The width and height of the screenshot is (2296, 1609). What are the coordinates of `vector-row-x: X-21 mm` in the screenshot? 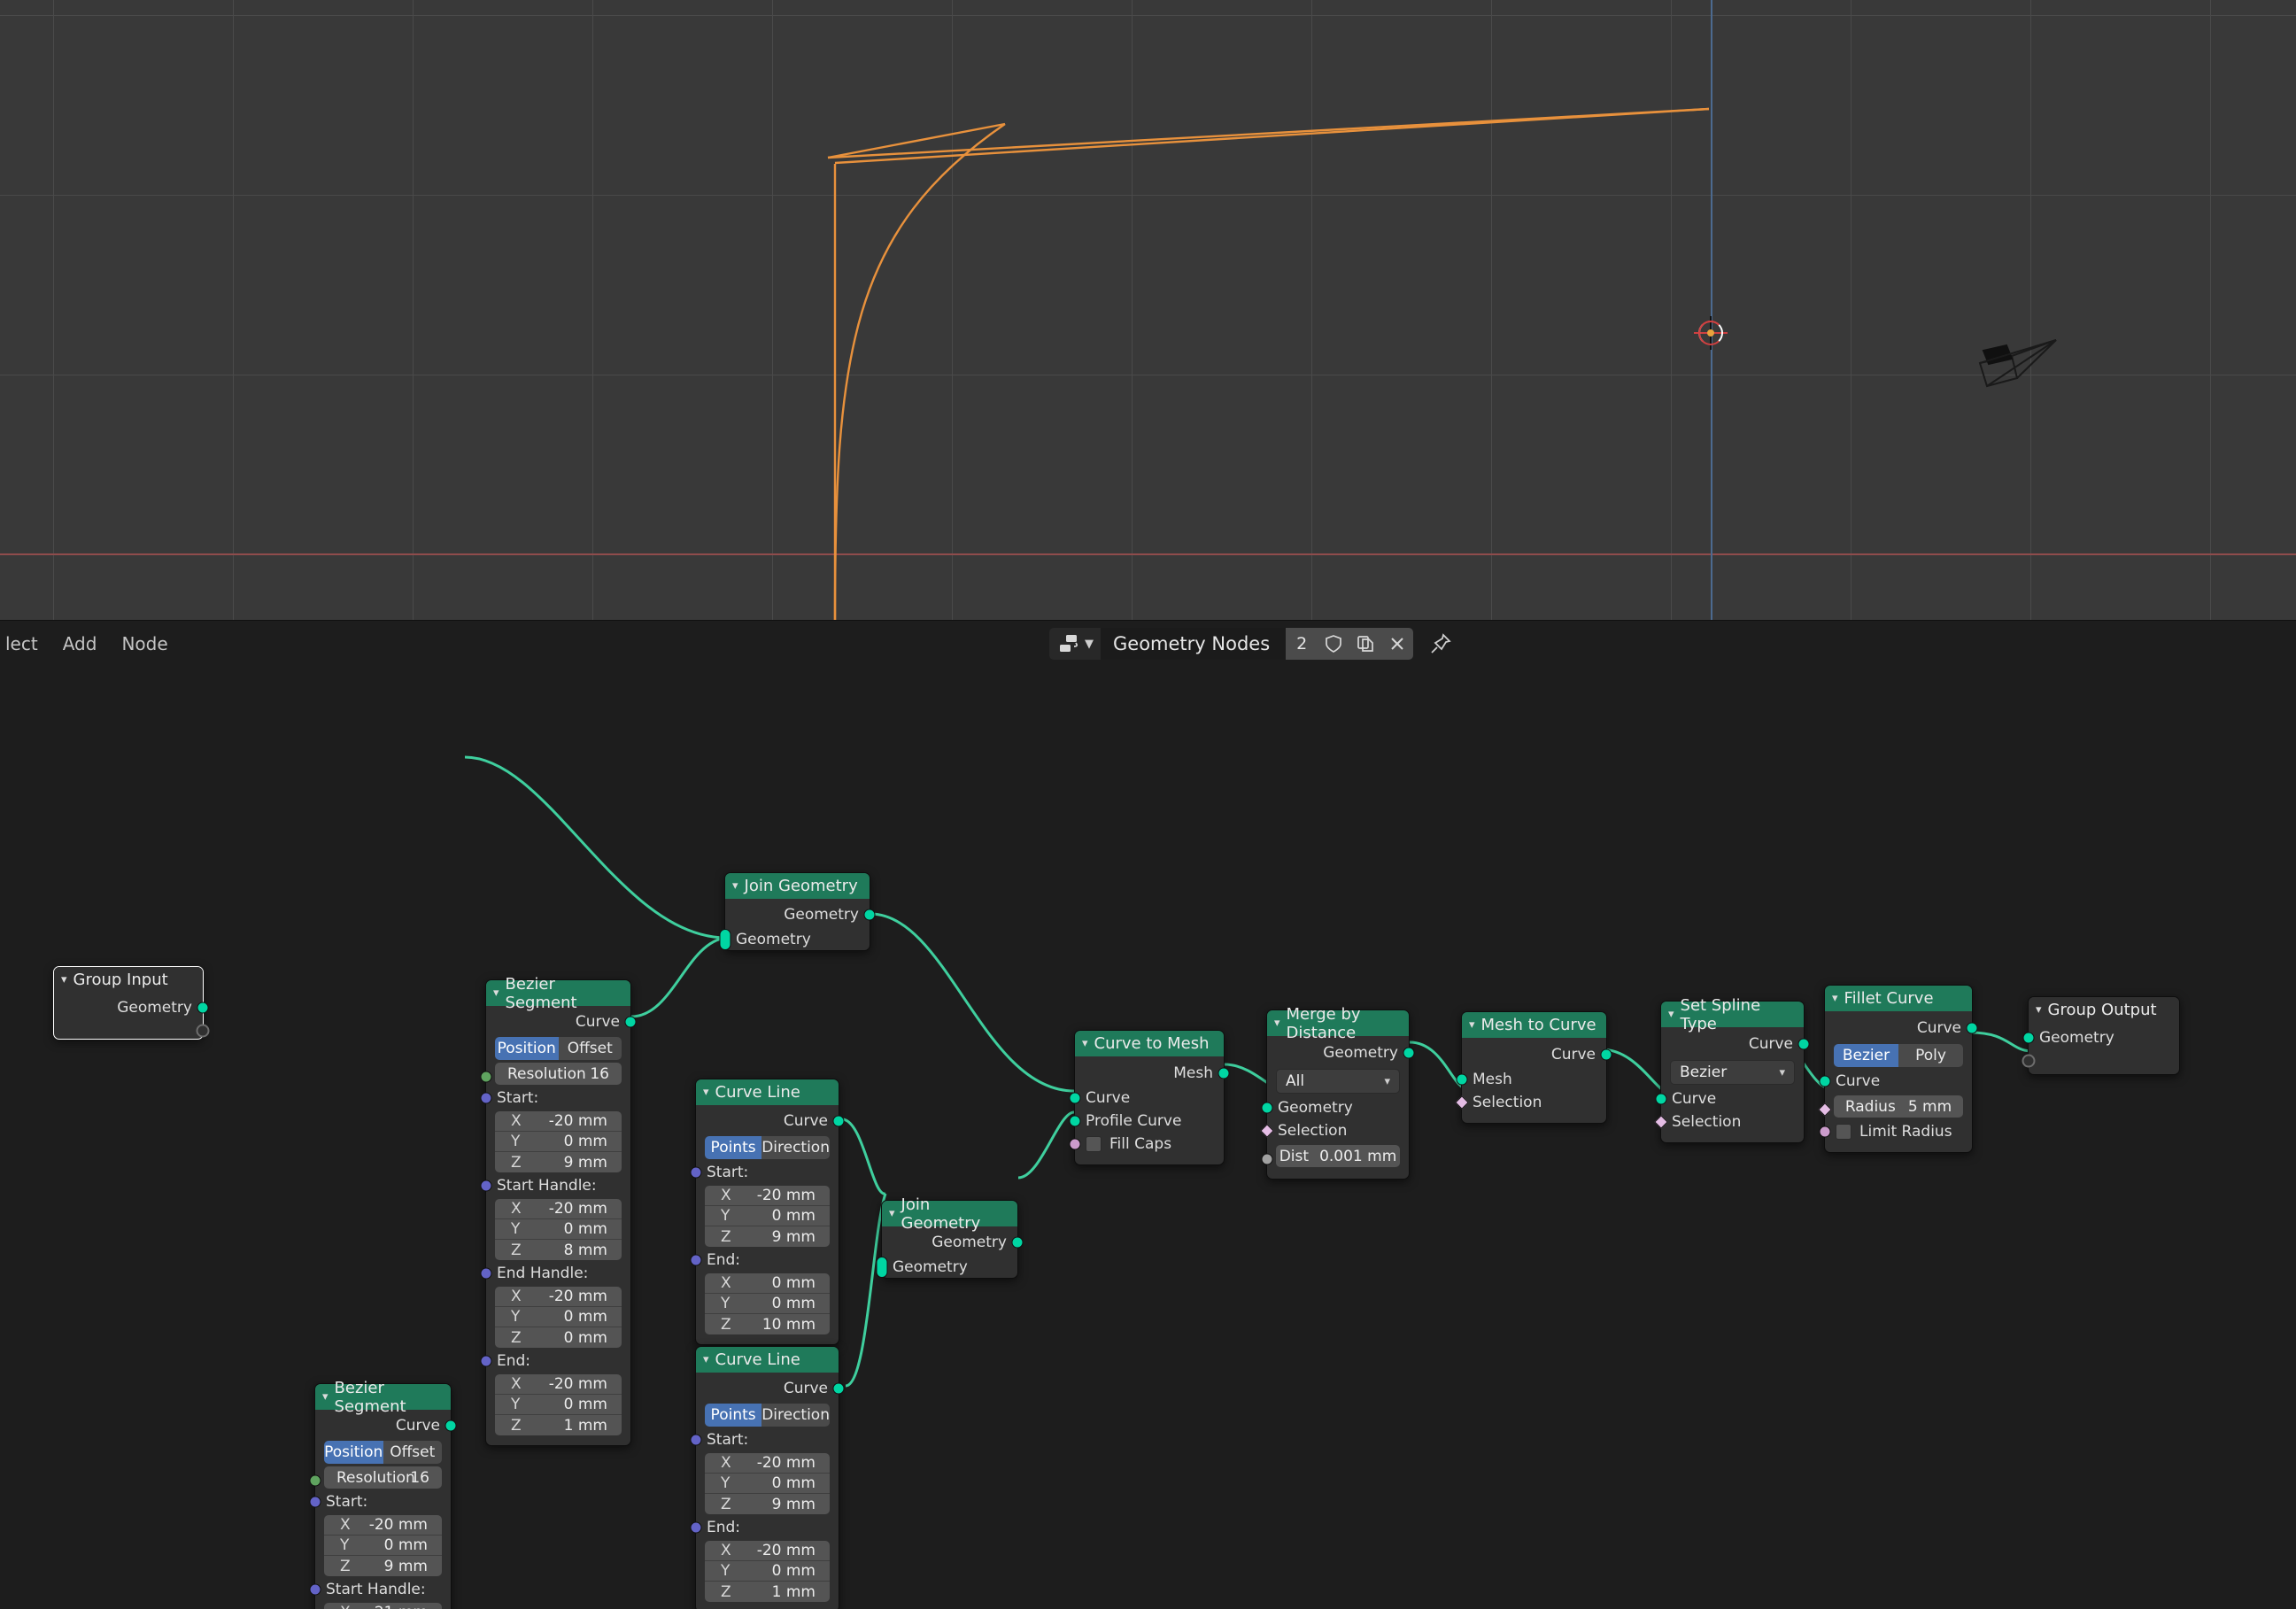 It's located at (383, 1606).